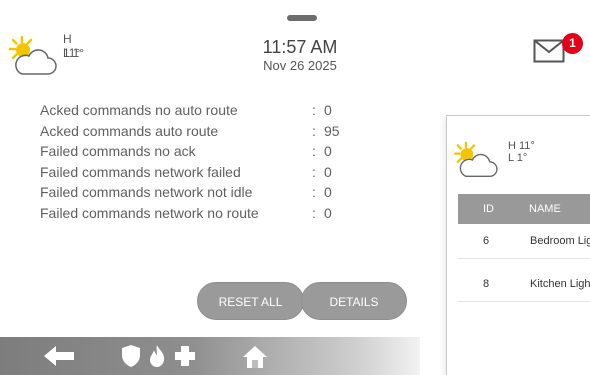 The image size is (590, 375). I want to click on stat-label: Failed commands no ack, so click(118, 151).